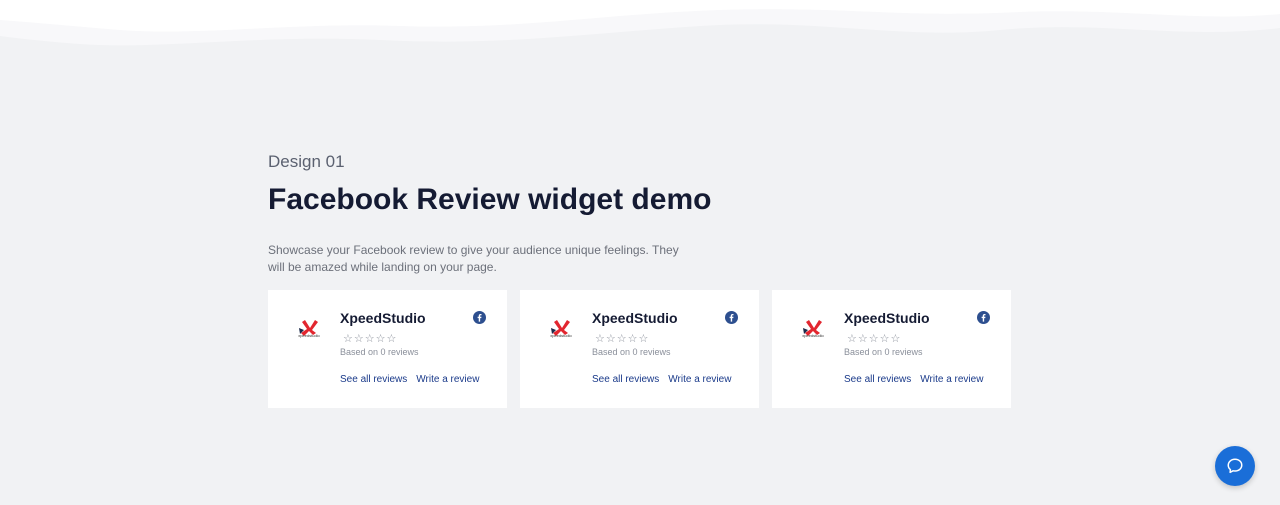 The width and height of the screenshot is (1280, 505). What do you see at coordinates (640, 23) in the screenshot?
I see `top-wave-decoration` at bounding box center [640, 23].